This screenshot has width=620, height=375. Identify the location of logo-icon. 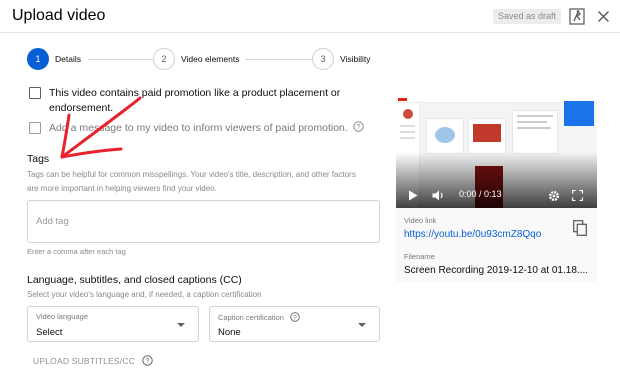
(402, 99).